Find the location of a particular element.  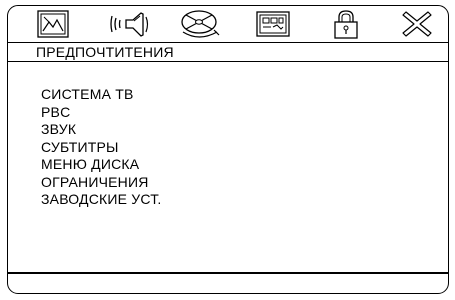

lock-icon is located at coordinates (346, 24).